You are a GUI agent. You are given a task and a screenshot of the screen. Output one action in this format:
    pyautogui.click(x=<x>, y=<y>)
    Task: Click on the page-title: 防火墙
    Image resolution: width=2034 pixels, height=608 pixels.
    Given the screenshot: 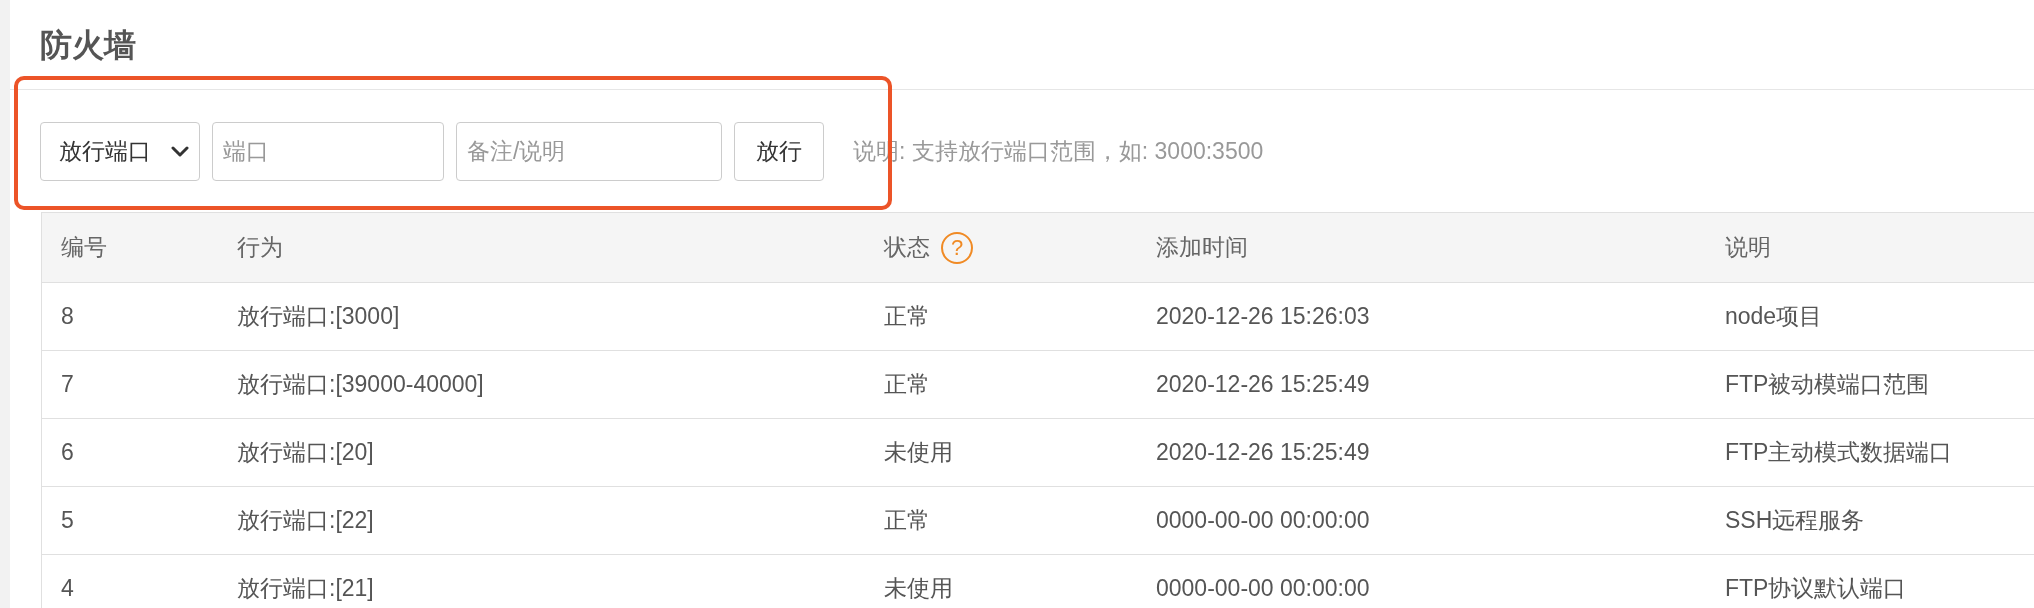 What is the action you would take?
    pyautogui.click(x=88, y=44)
    